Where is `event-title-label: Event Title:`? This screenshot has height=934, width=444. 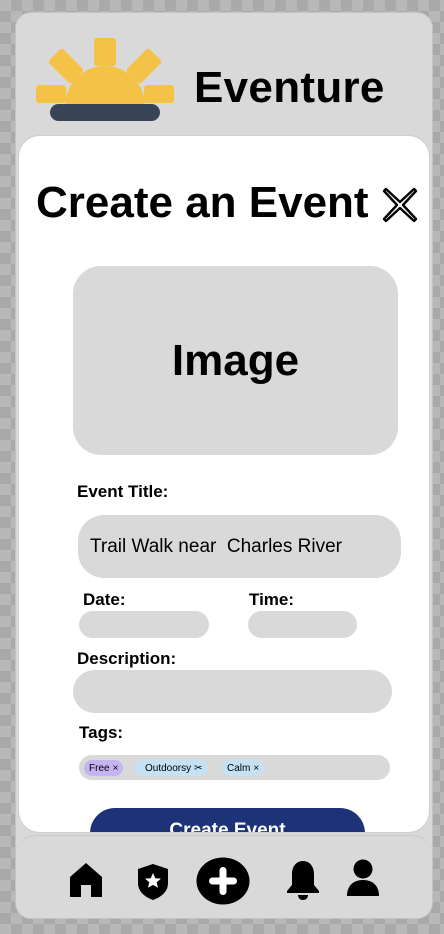
event-title-label: Event Title: is located at coordinates (123, 491).